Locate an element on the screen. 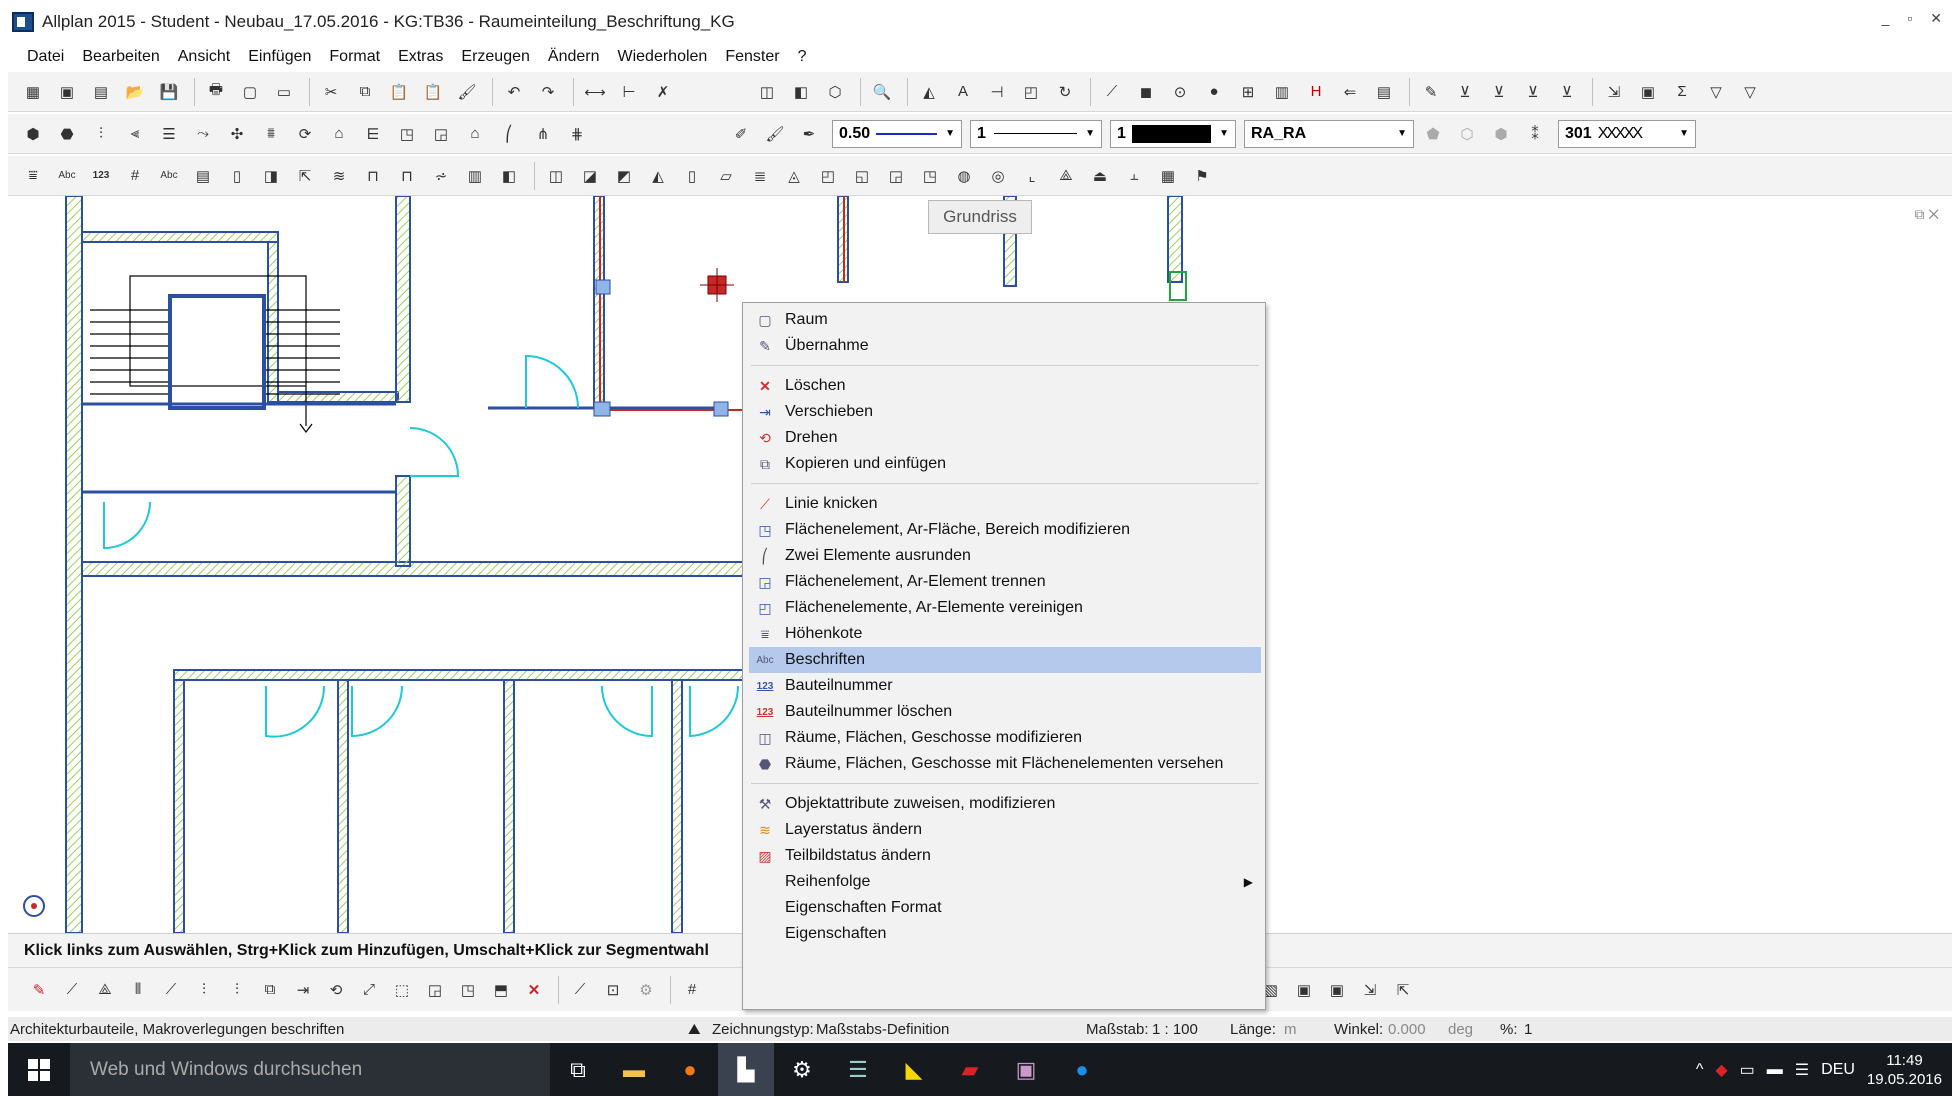 Image resolution: width=1959 pixels, height=1096 pixels. component-11-icon: ◲ is located at coordinates (896, 176).